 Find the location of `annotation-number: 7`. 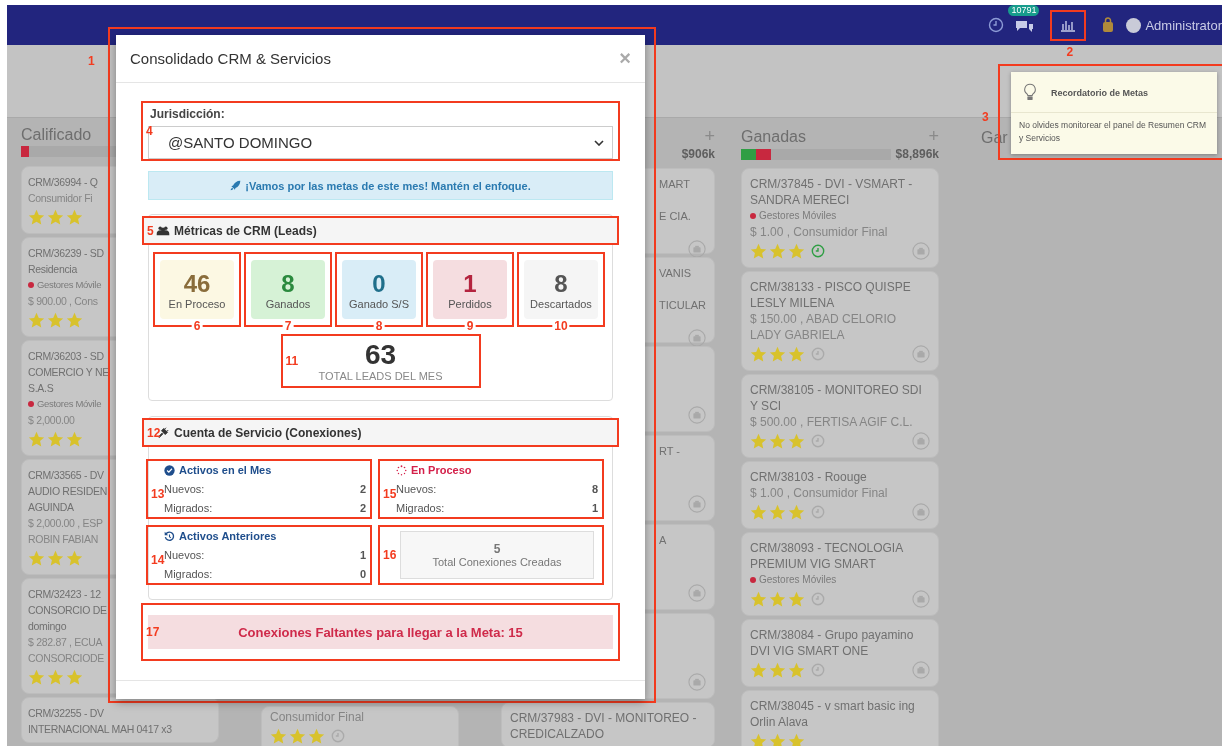

annotation-number: 7 is located at coordinates (288, 326).